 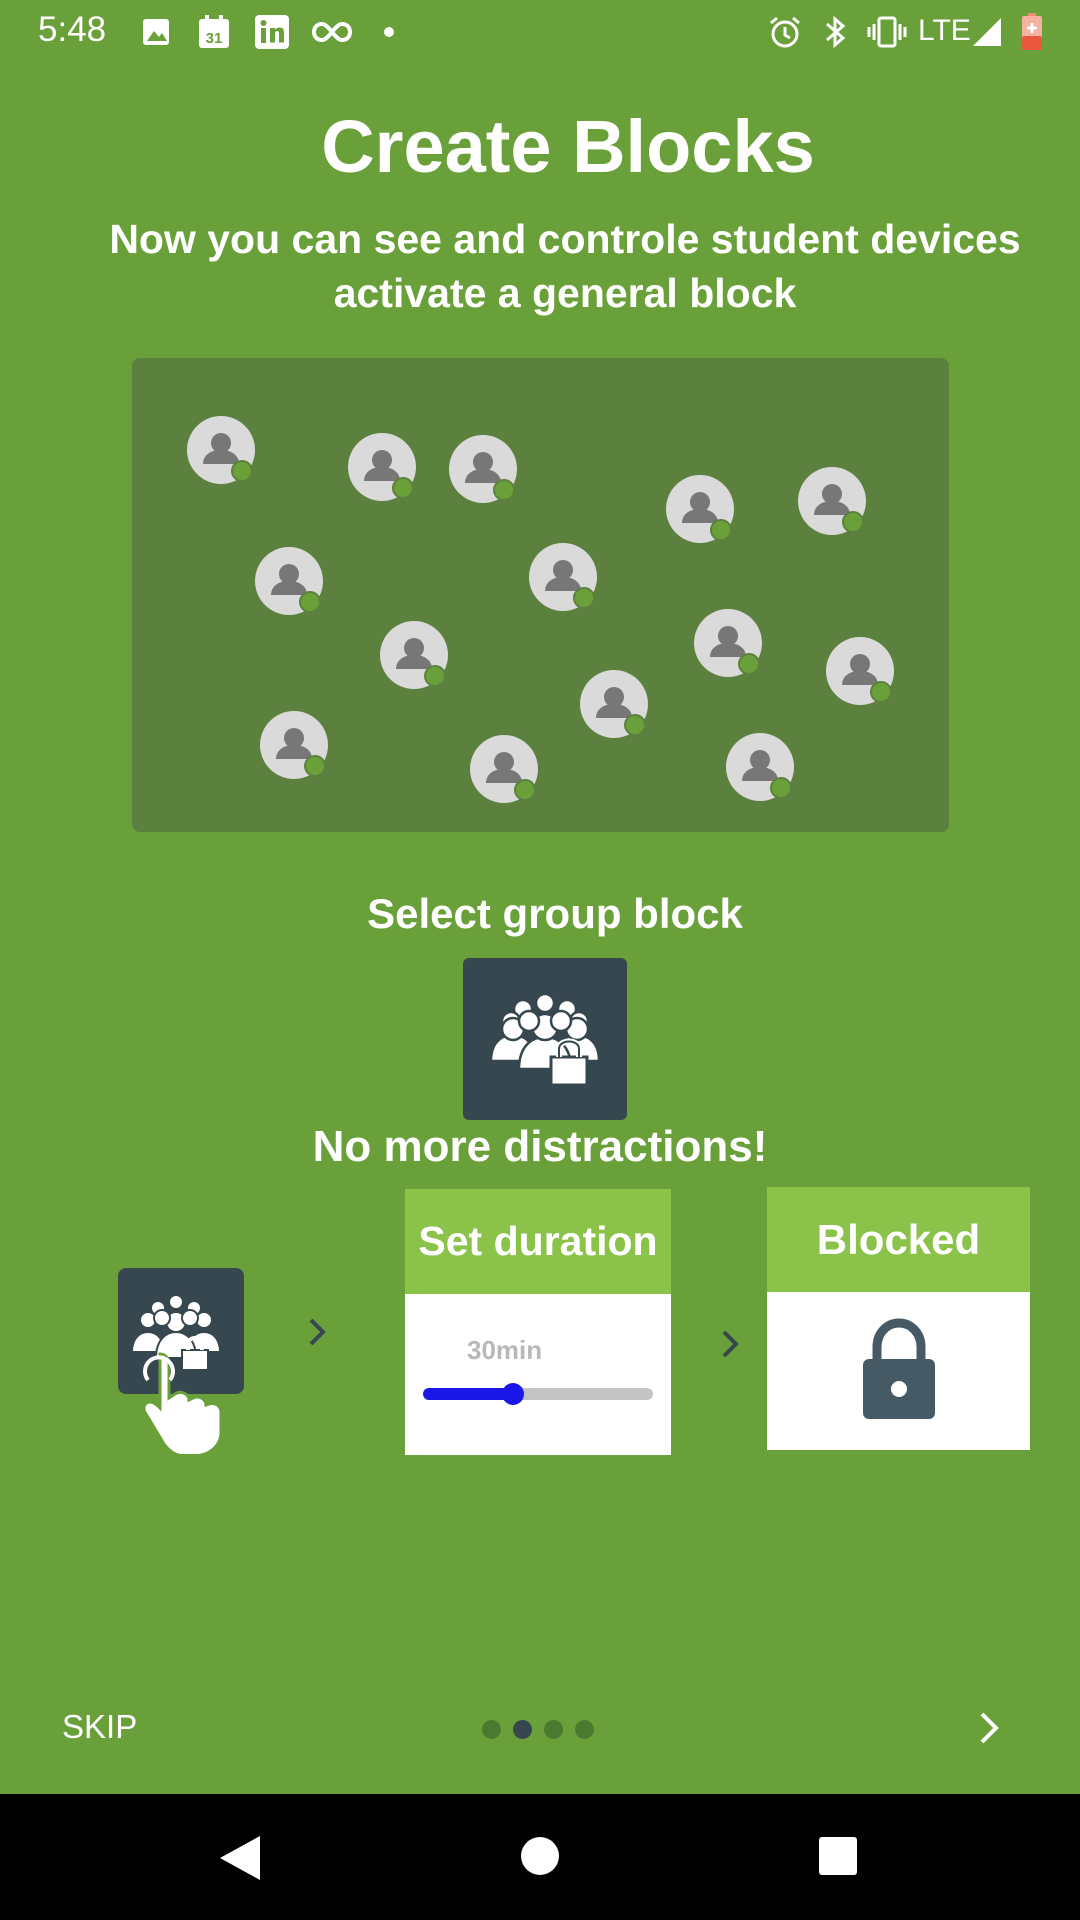 I want to click on infinity-icon, so click(x=332, y=32).